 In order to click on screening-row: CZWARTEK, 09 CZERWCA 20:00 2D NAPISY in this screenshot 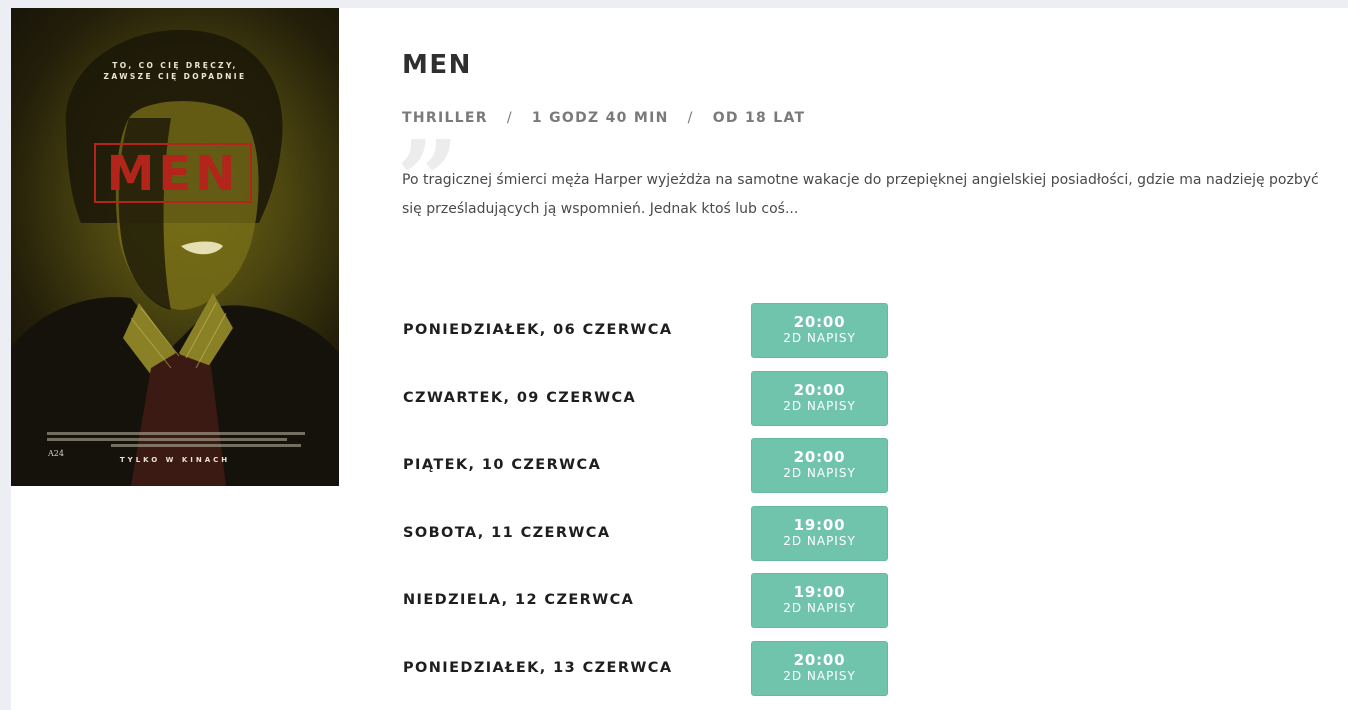, I will do `click(652, 398)`.